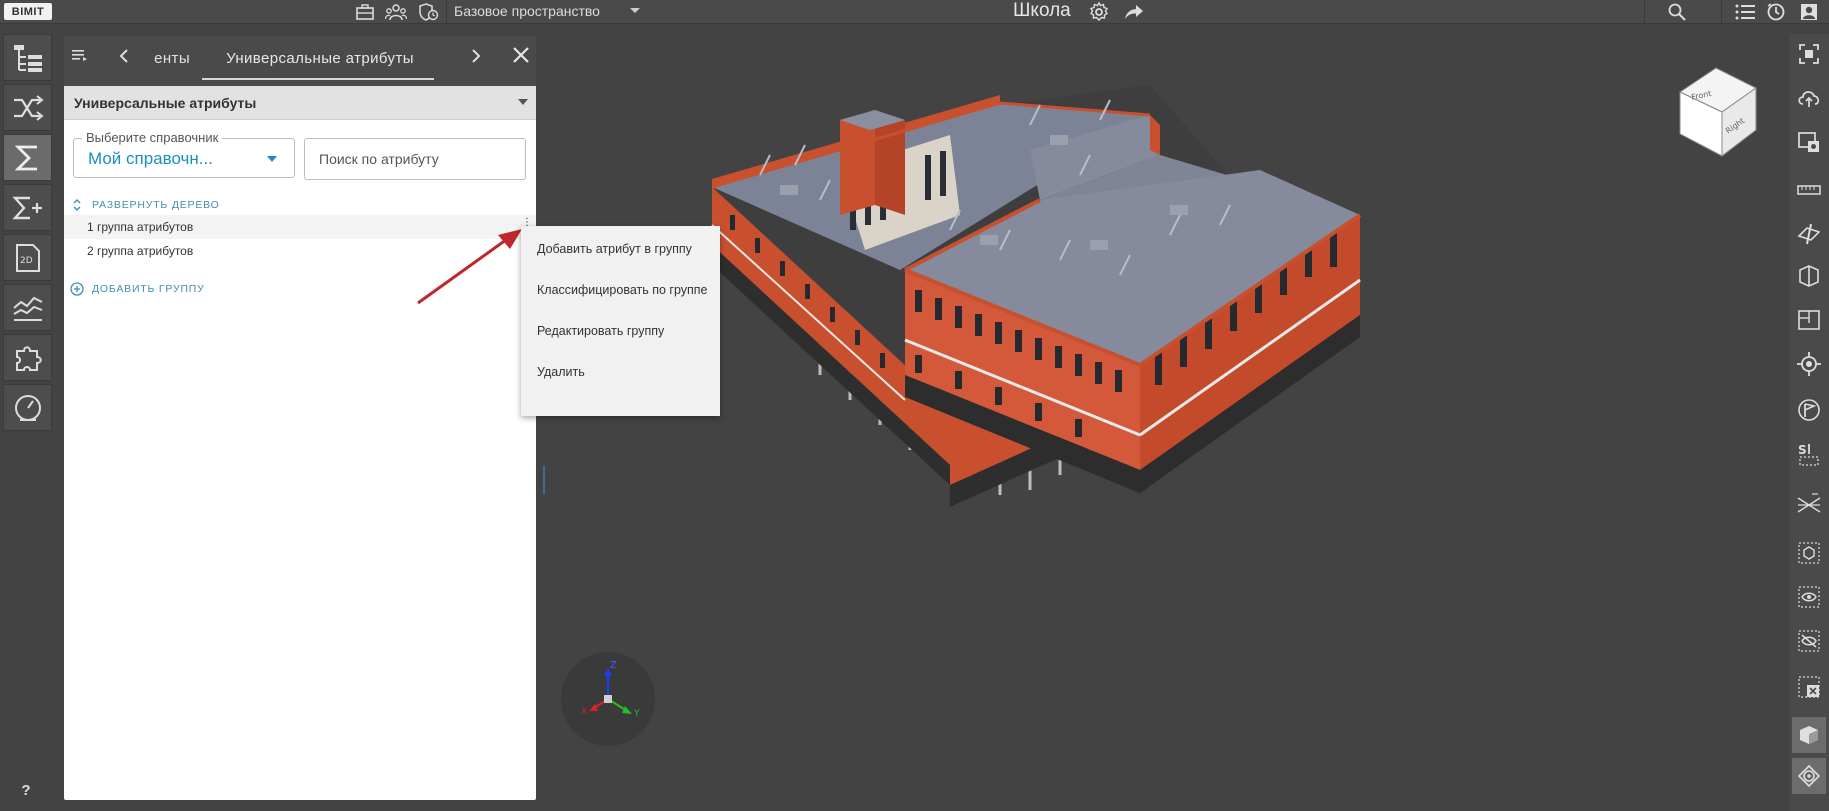 The width and height of the screenshot is (1829, 811). What do you see at coordinates (608, 699) in the screenshot?
I see `axis-orientation-widget: Z Y X` at bounding box center [608, 699].